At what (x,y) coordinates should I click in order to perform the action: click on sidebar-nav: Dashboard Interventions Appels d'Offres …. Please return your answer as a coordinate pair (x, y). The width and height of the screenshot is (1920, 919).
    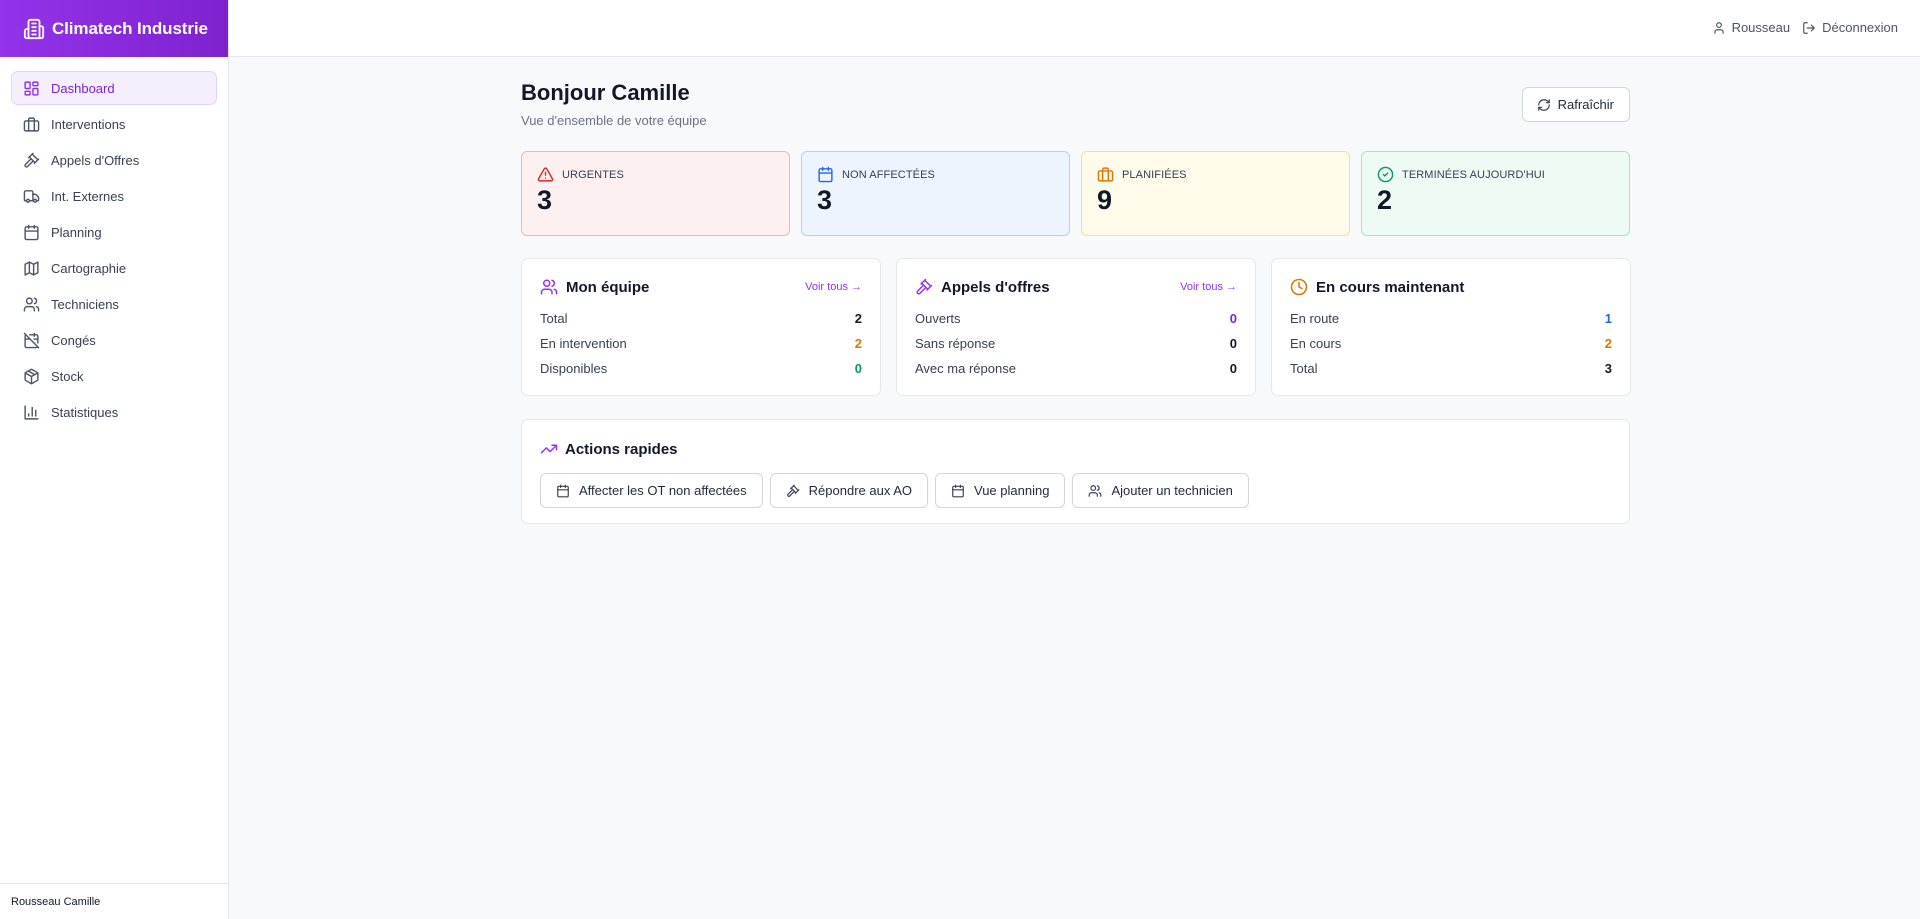
    Looking at the image, I should click on (114, 243).